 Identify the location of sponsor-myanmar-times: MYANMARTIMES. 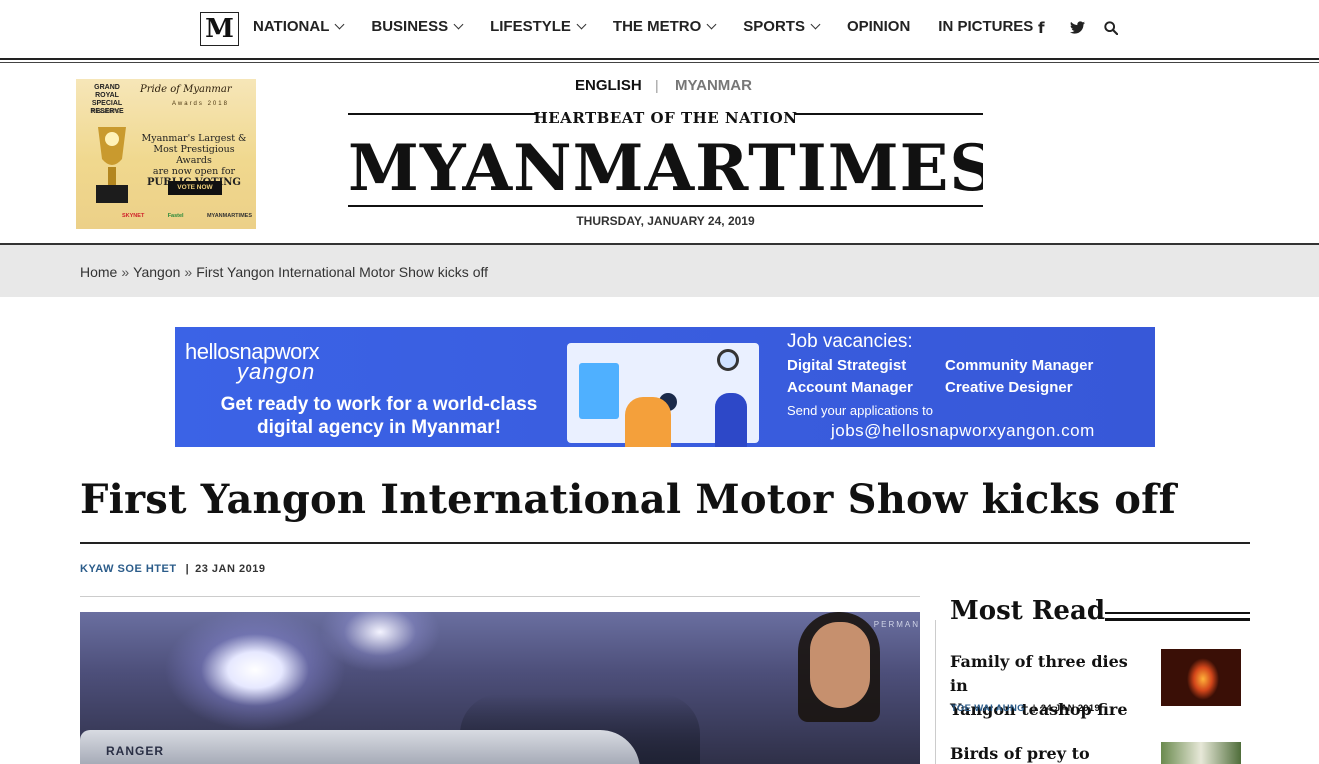
(229, 216).